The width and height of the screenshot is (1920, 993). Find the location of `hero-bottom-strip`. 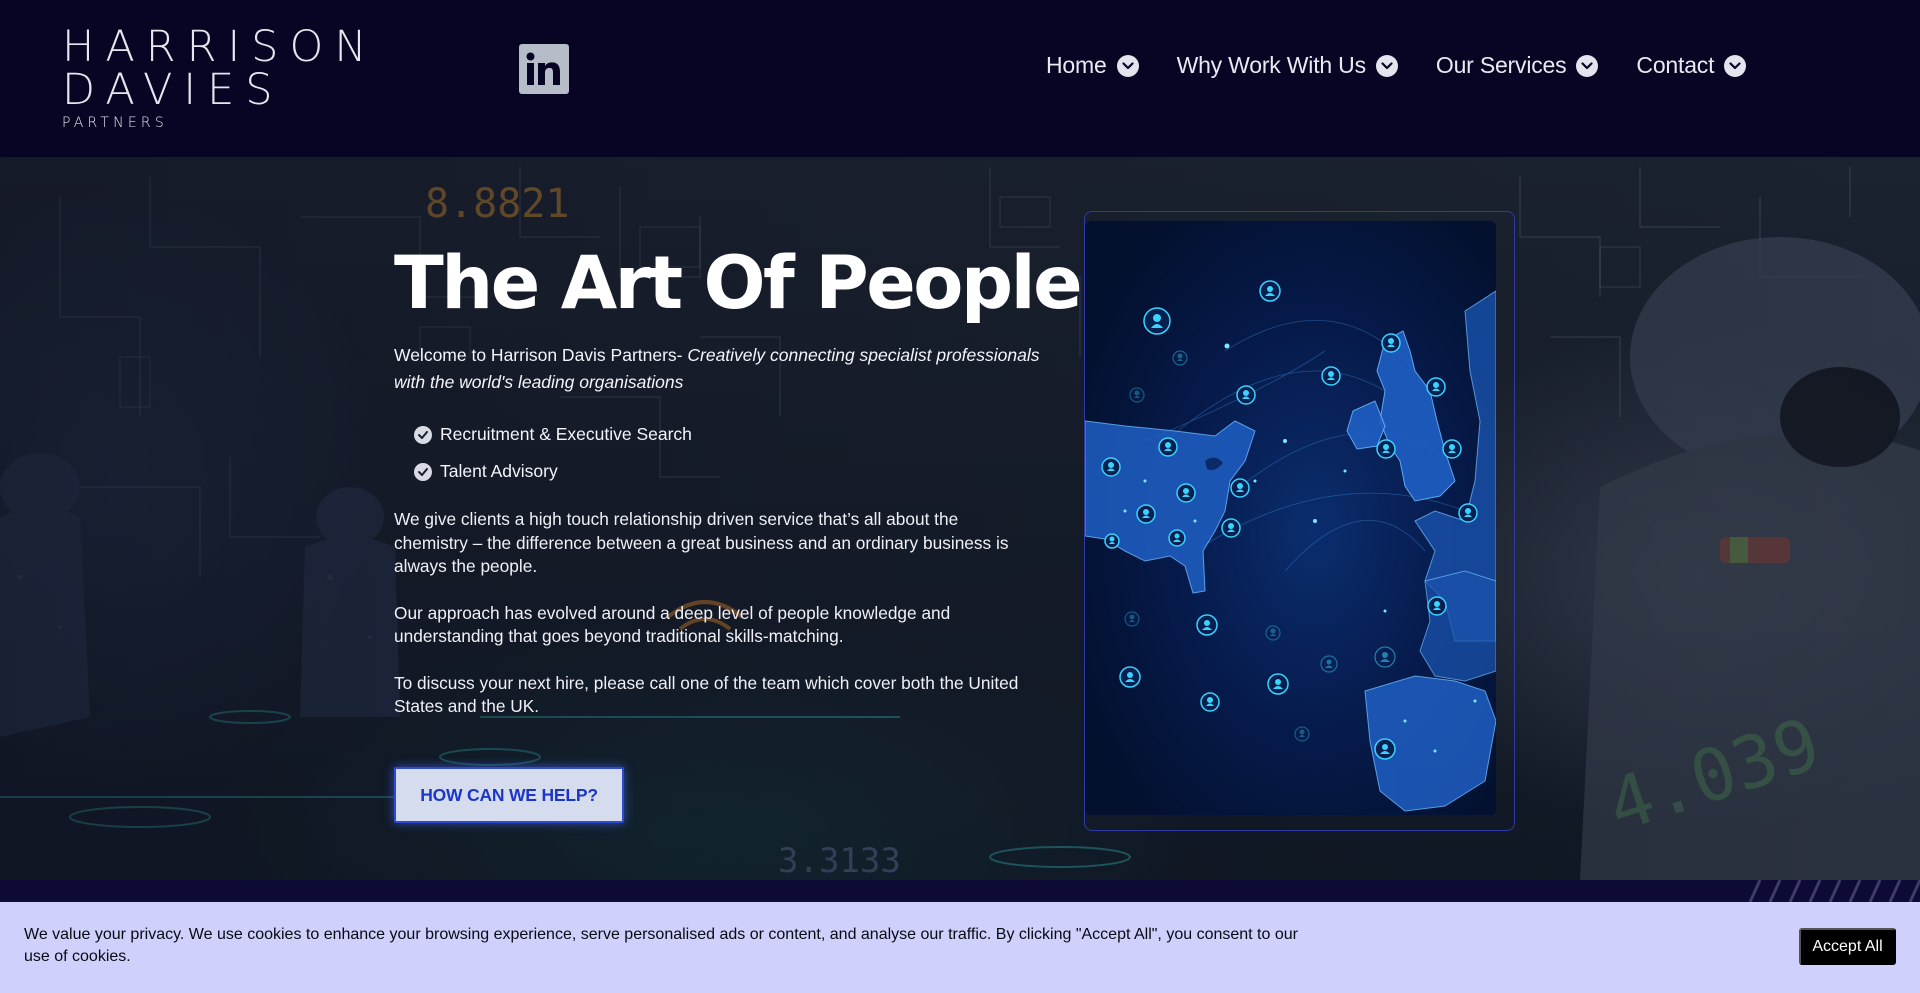

hero-bottom-strip is located at coordinates (960, 891).